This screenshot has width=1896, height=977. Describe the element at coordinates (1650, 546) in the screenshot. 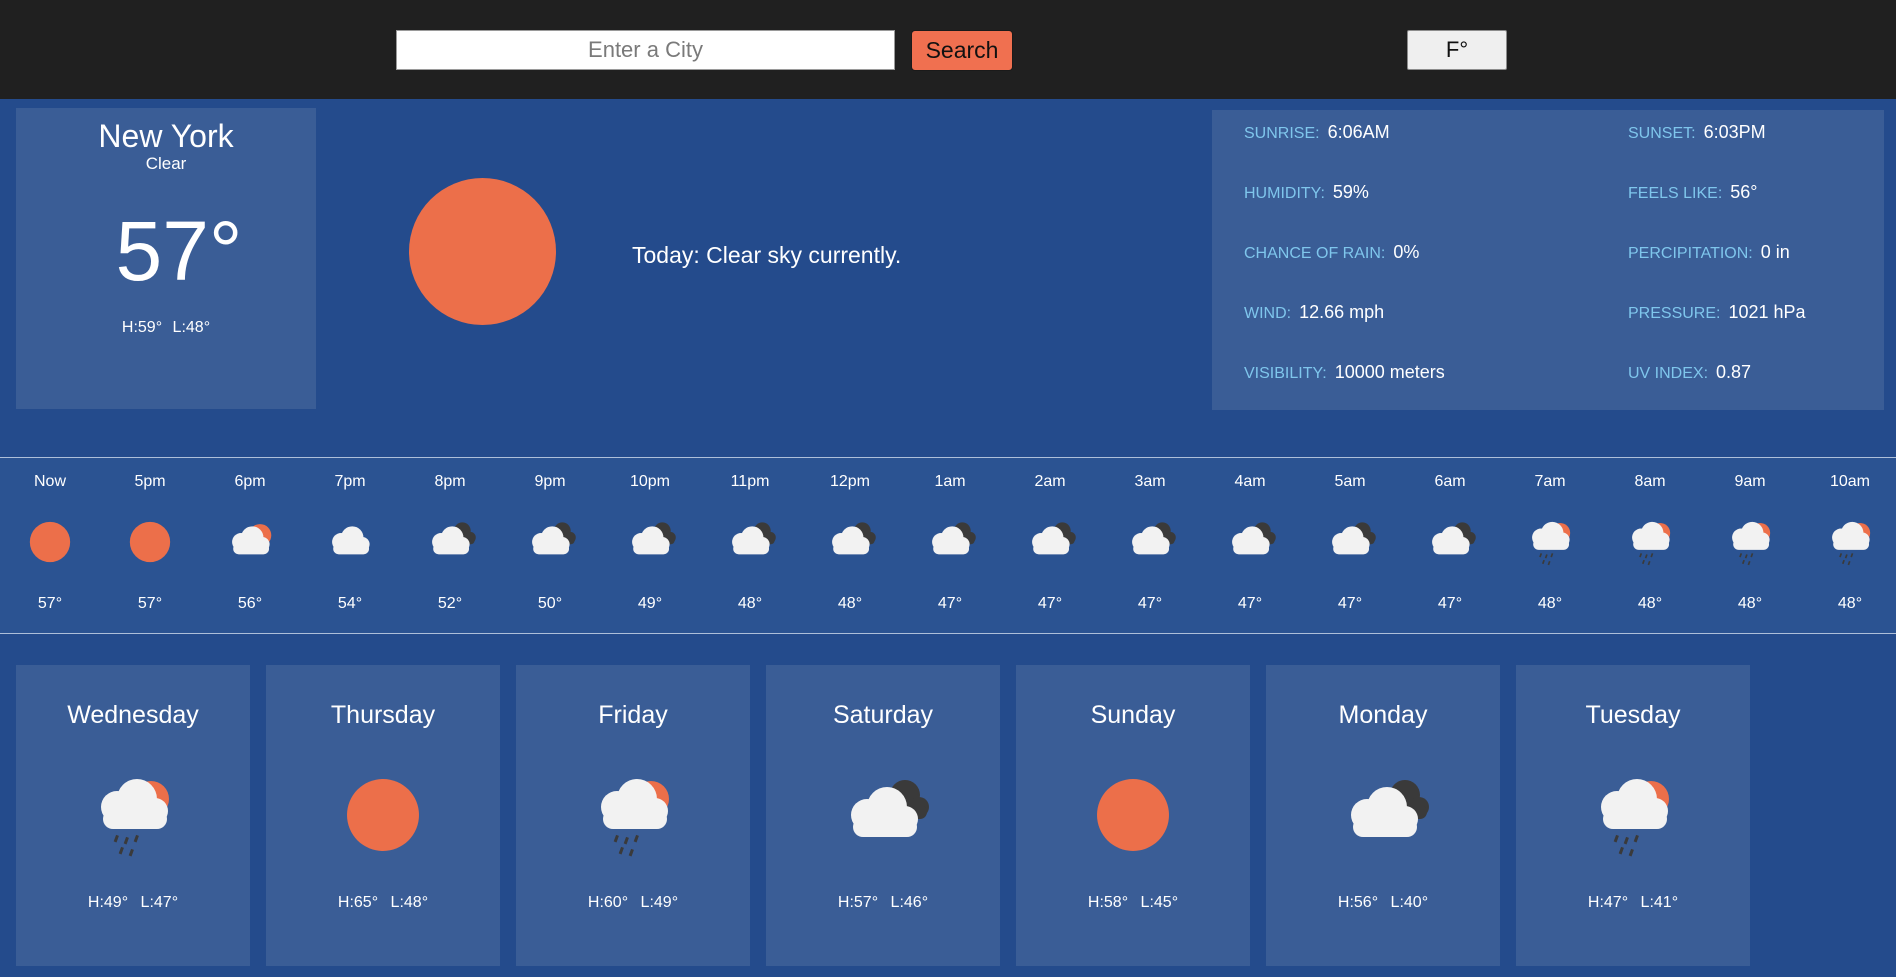

I see `hourly-item: 8am 48°` at that location.